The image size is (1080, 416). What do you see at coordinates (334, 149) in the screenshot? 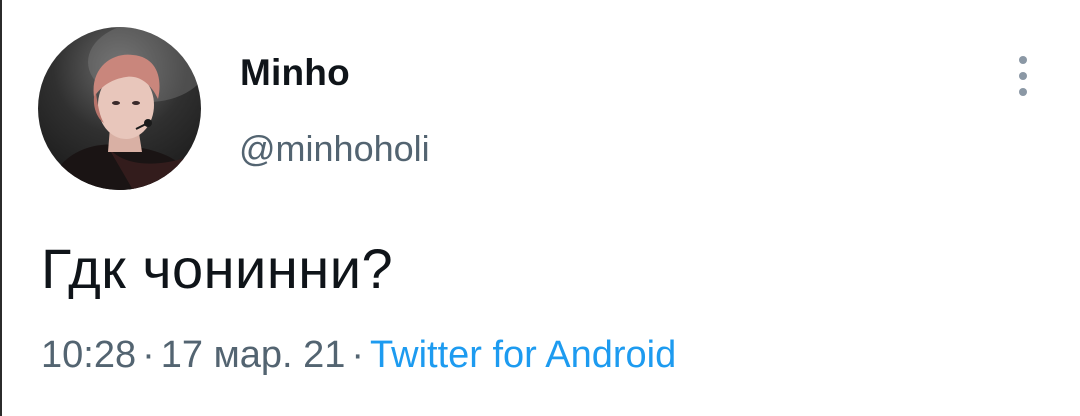
I see `user-handle: @minhoholi` at bounding box center [334, 149].